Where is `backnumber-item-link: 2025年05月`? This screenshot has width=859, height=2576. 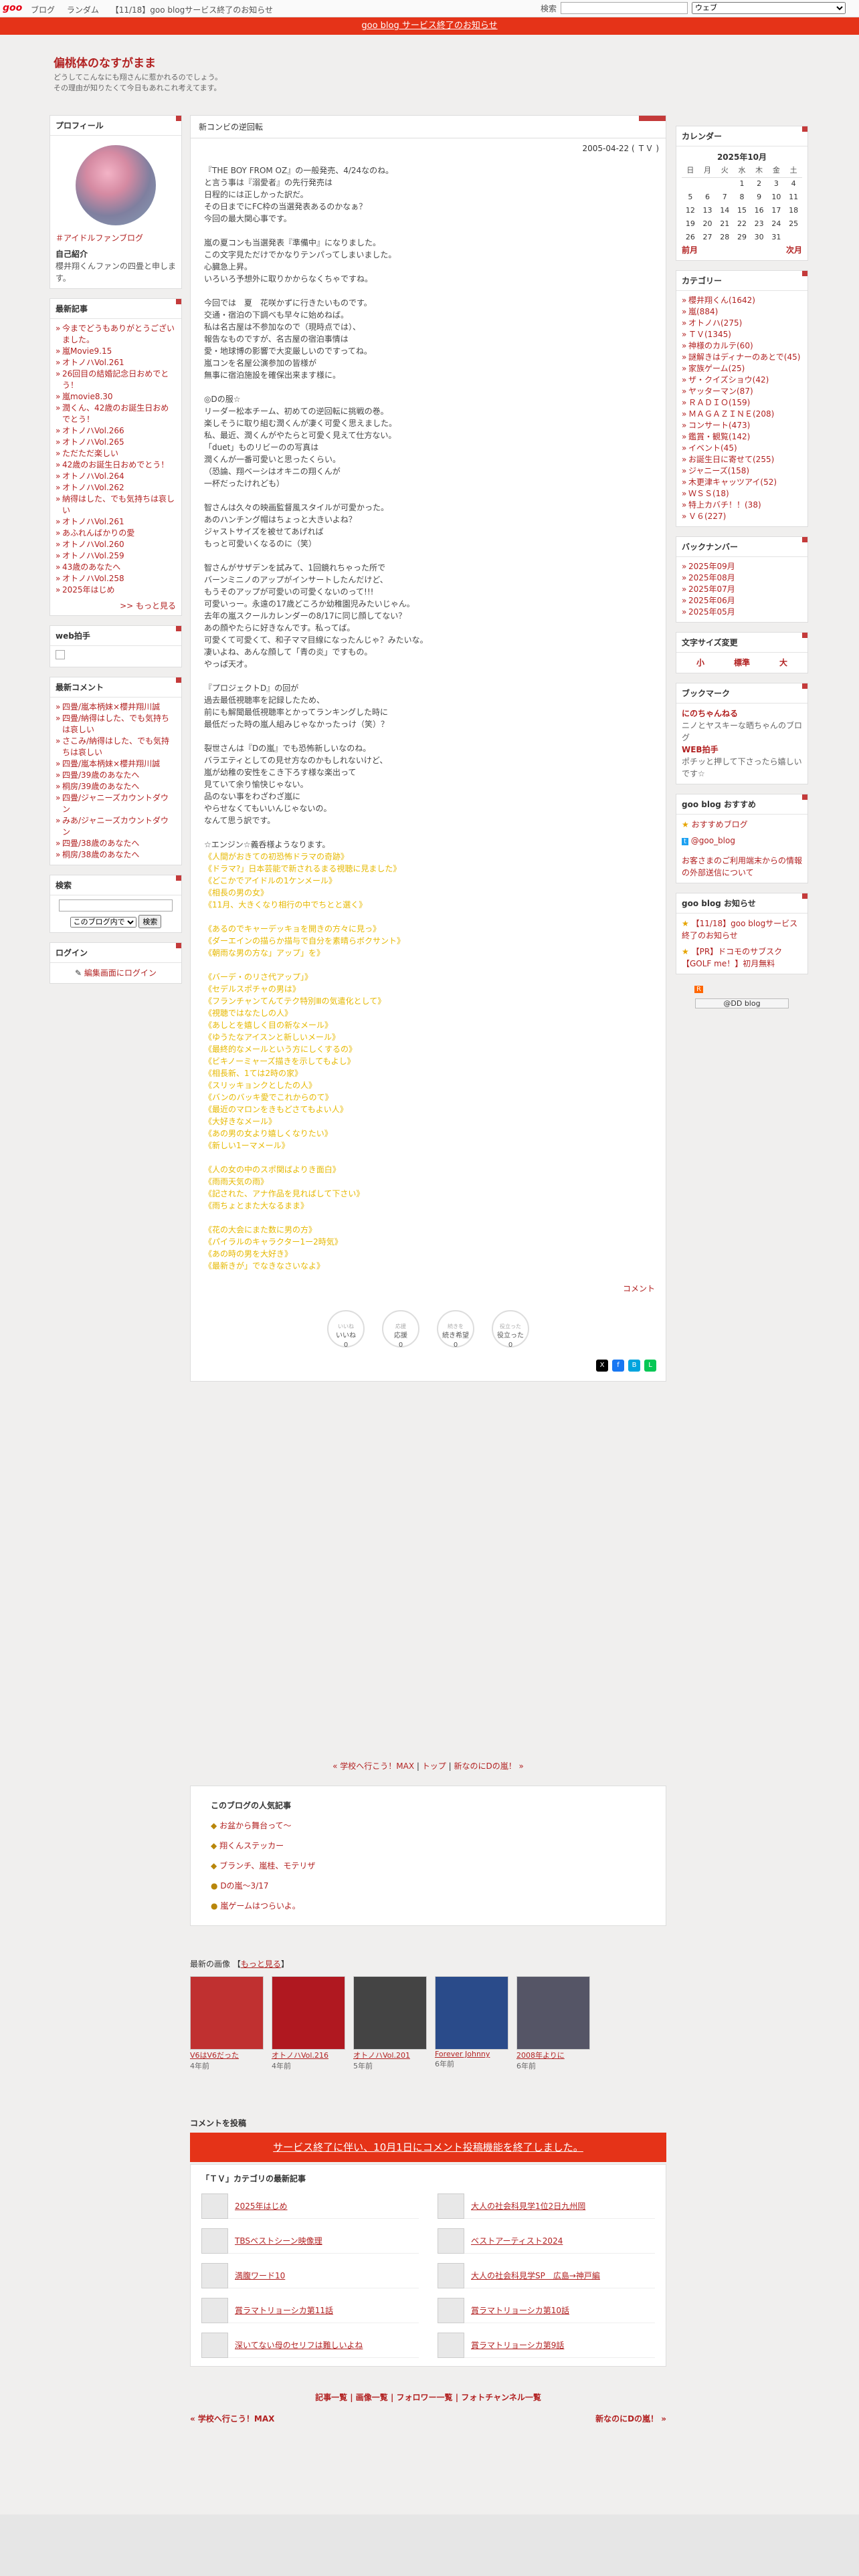 backnumber-item-link: 2025年05月 is located at coordinates (711, 612).